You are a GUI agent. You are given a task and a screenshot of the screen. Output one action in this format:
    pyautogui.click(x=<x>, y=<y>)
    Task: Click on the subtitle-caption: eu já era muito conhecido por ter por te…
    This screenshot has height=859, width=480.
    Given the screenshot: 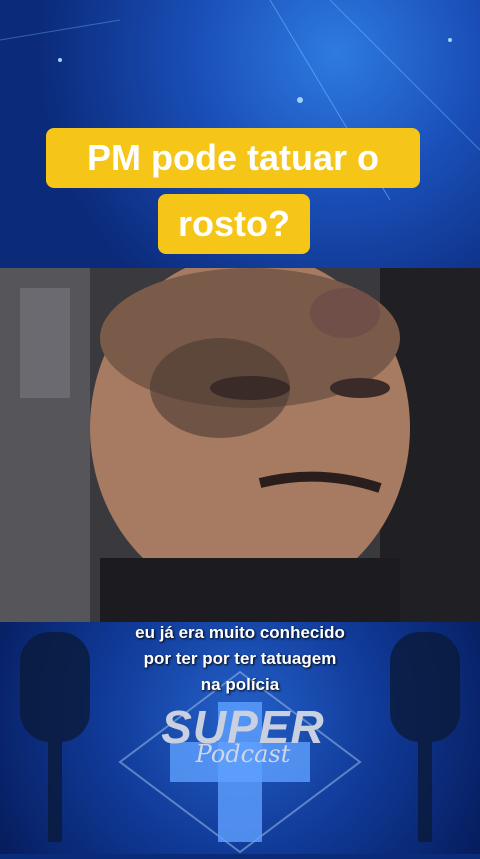 What is the action you would take?
    pyautogui.click(x=240, y=659)
    